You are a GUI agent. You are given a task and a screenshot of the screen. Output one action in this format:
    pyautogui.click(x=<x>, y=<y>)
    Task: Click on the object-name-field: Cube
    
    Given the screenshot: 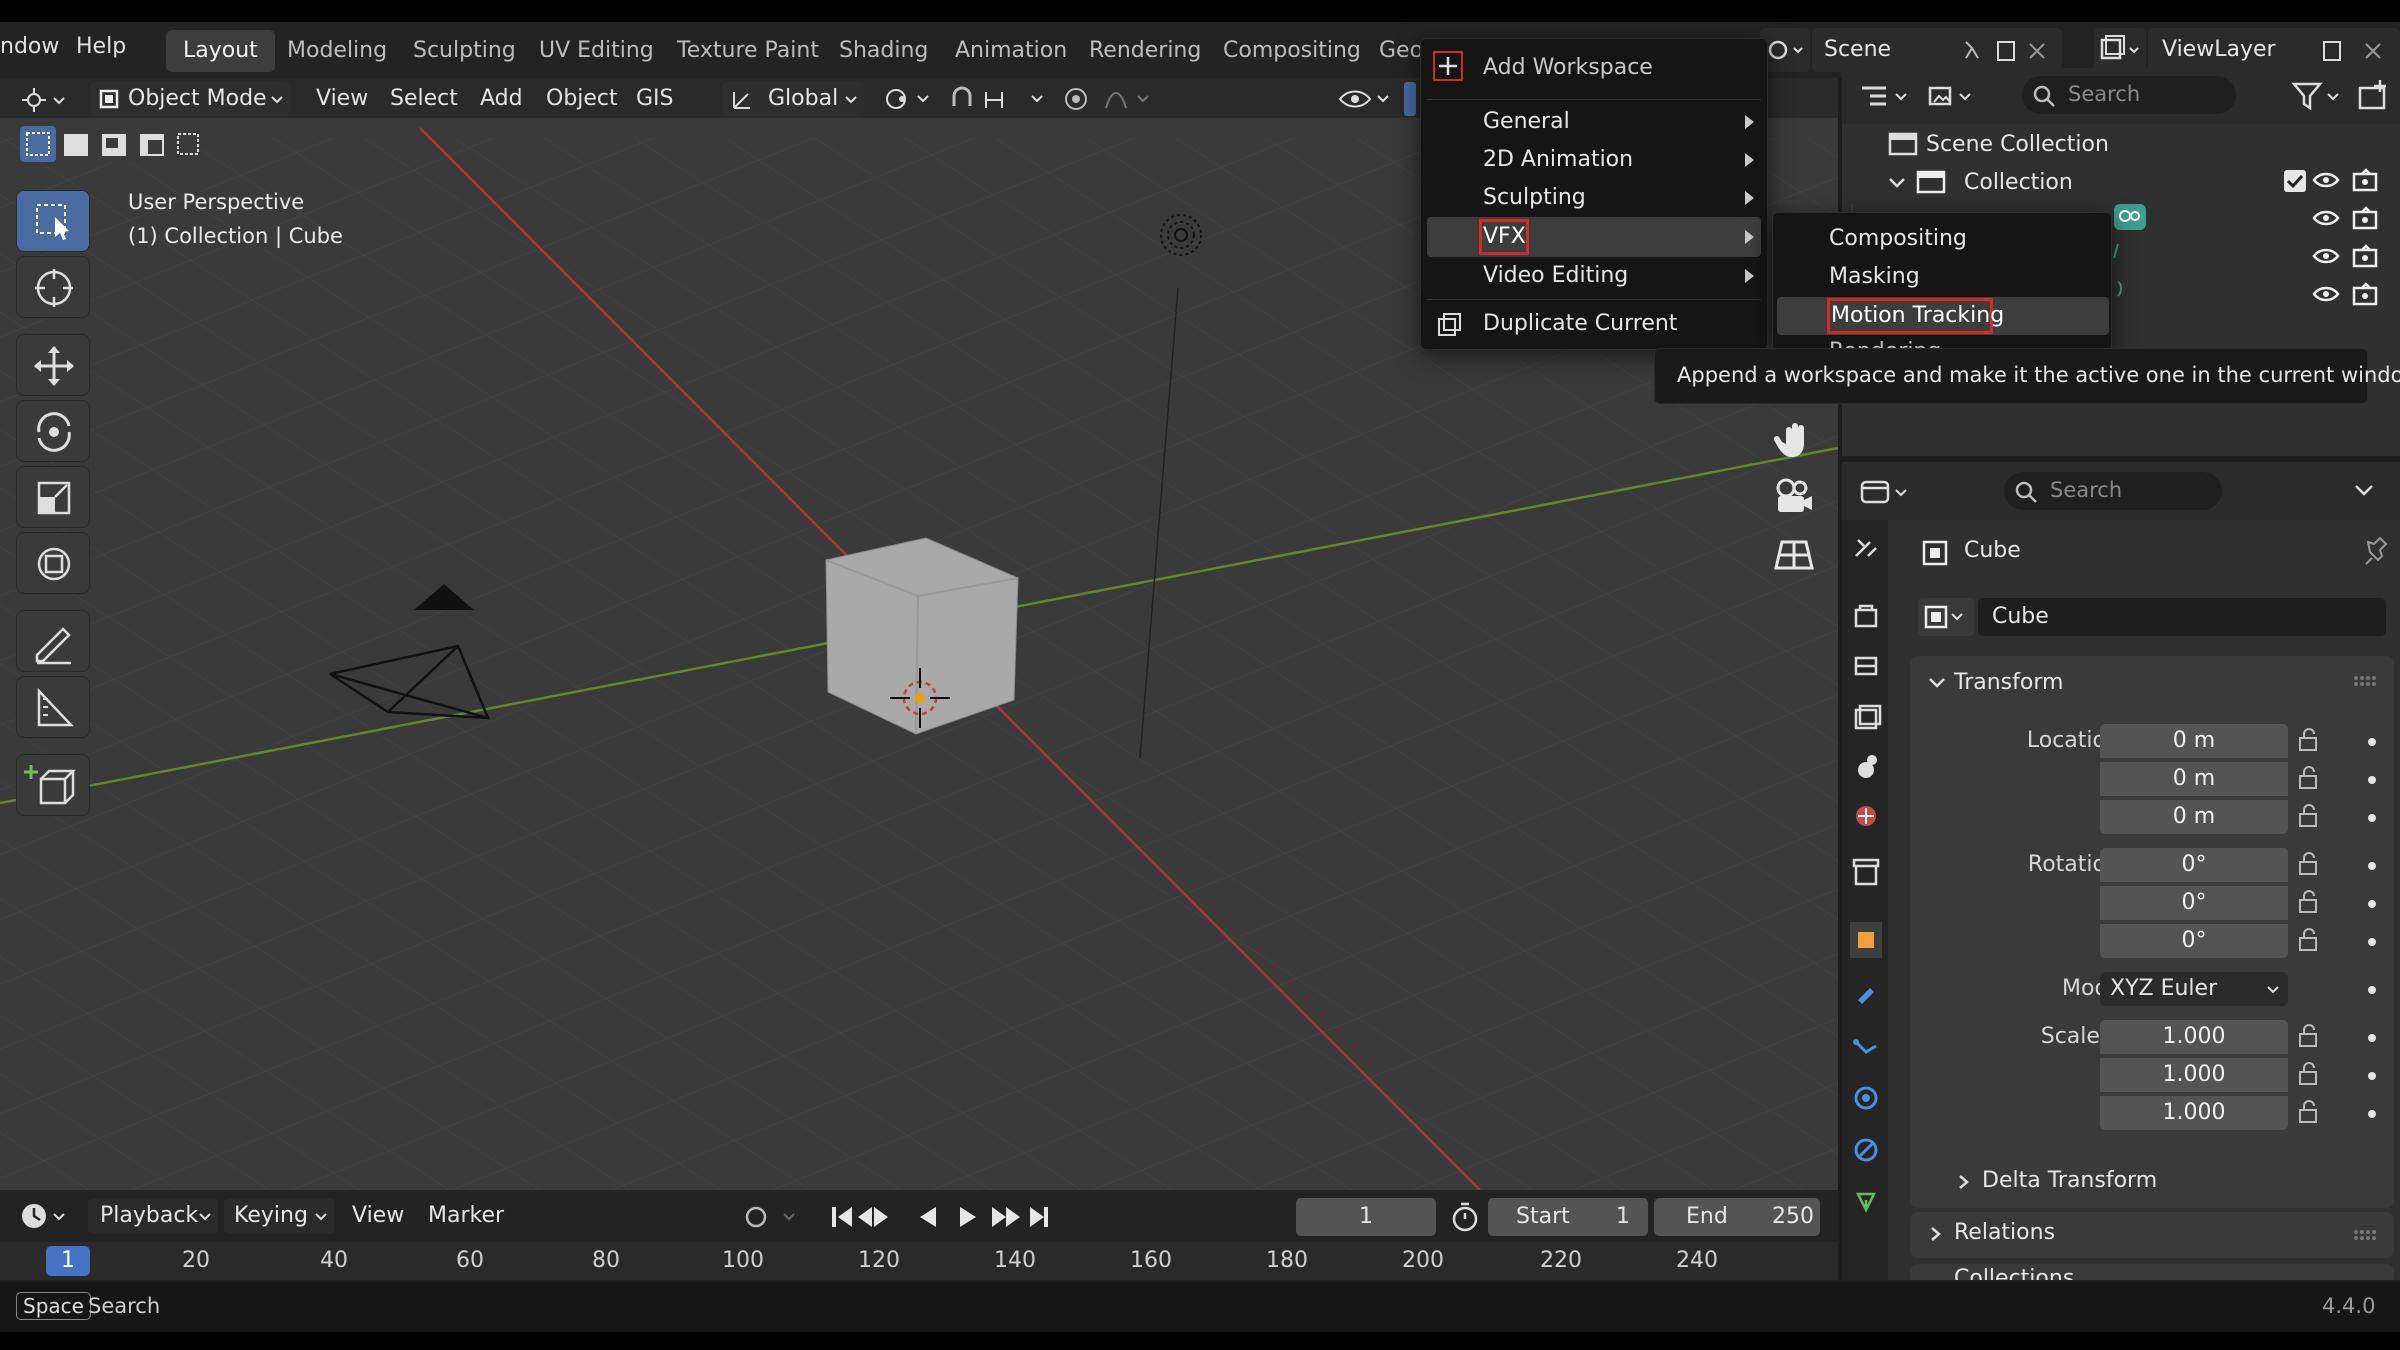 What is the action you would take?
    pyautogui.click(x=2182, y=617)
    